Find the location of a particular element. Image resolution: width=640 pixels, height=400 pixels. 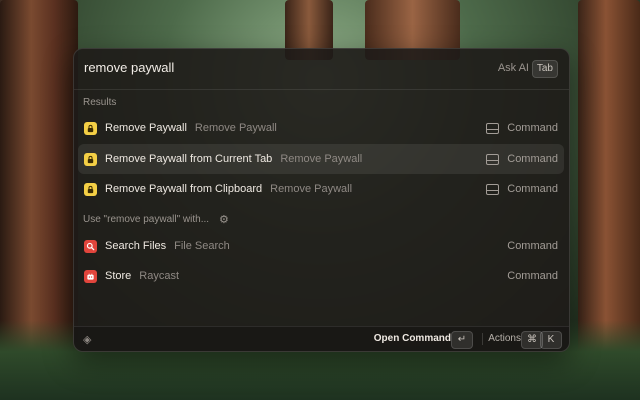

fallback-subtitle: Raycast is located at coordinates (159, 276).